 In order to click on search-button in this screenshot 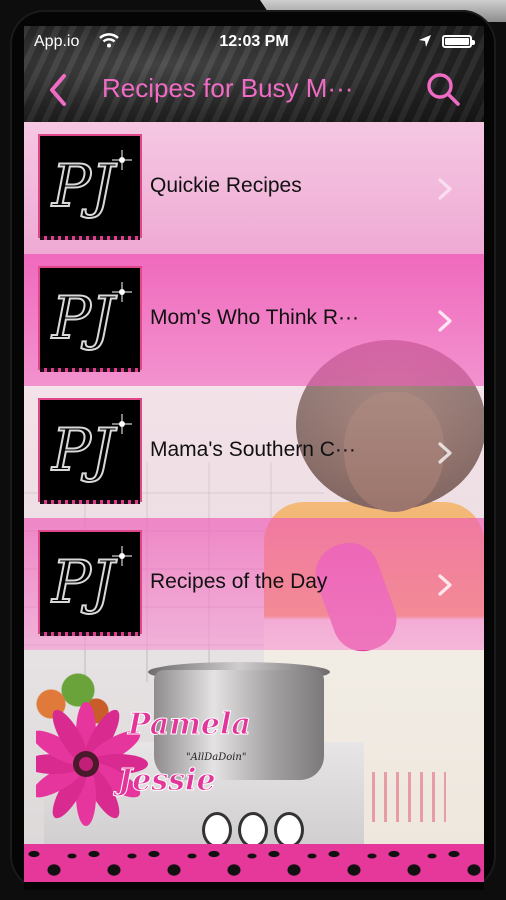, I will do `click(444, 90)`.